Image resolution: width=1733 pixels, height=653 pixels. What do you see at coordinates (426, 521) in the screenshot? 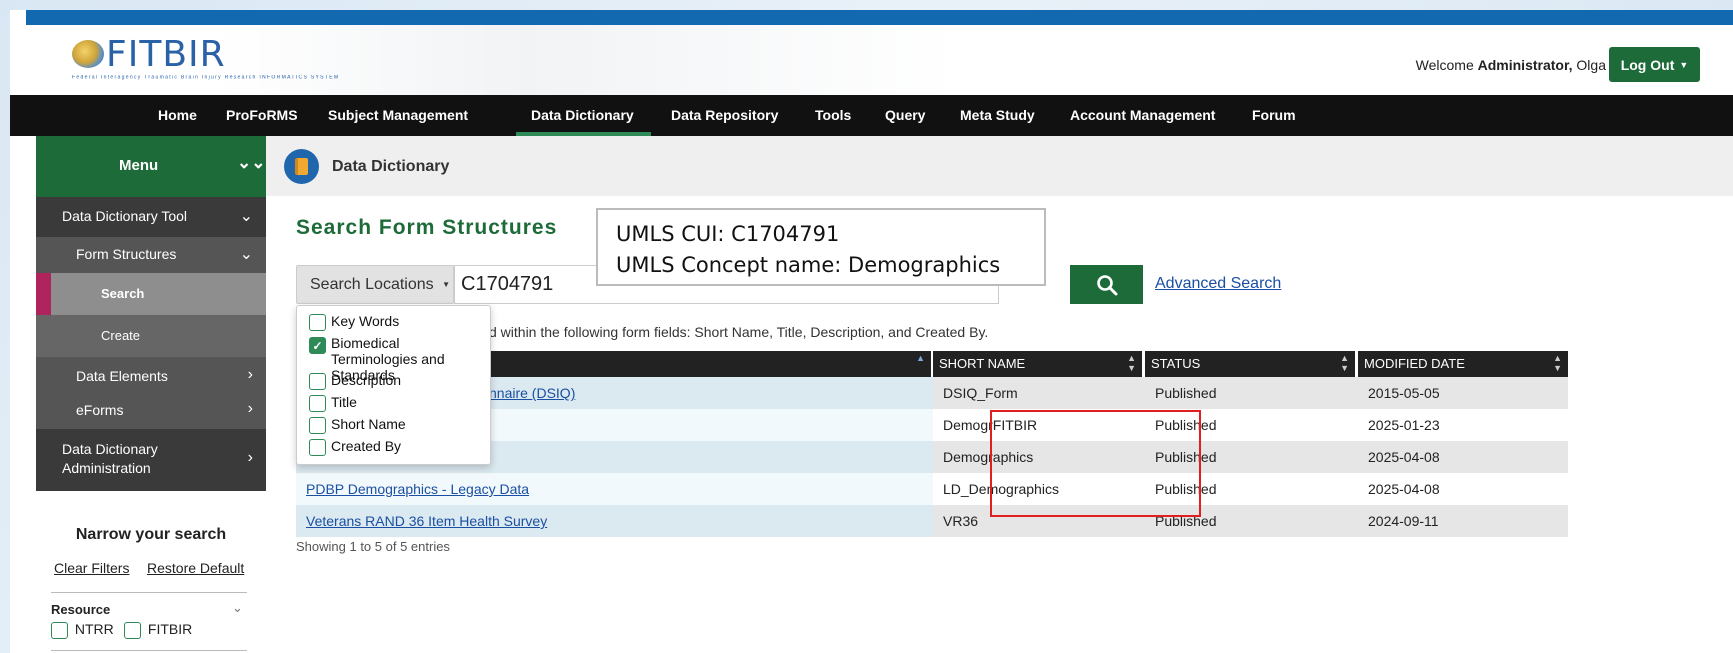
I see `form-structure-link: Veterans RAND 36 Item Health Survey` at bounding box center [426, 521].